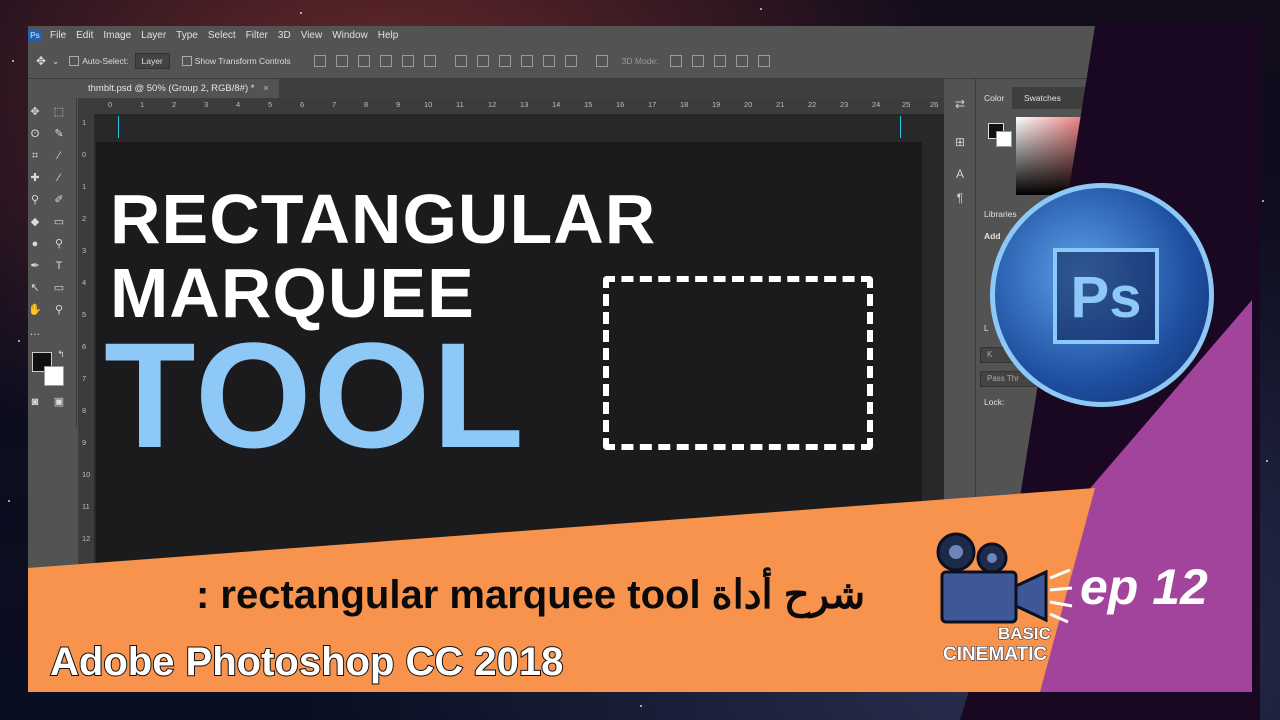 The image size is (1280, 720). Describe the element at coordinates (995, 655) in the screenshot. I see `brand-name-line2: CINEMATIC` at that location.